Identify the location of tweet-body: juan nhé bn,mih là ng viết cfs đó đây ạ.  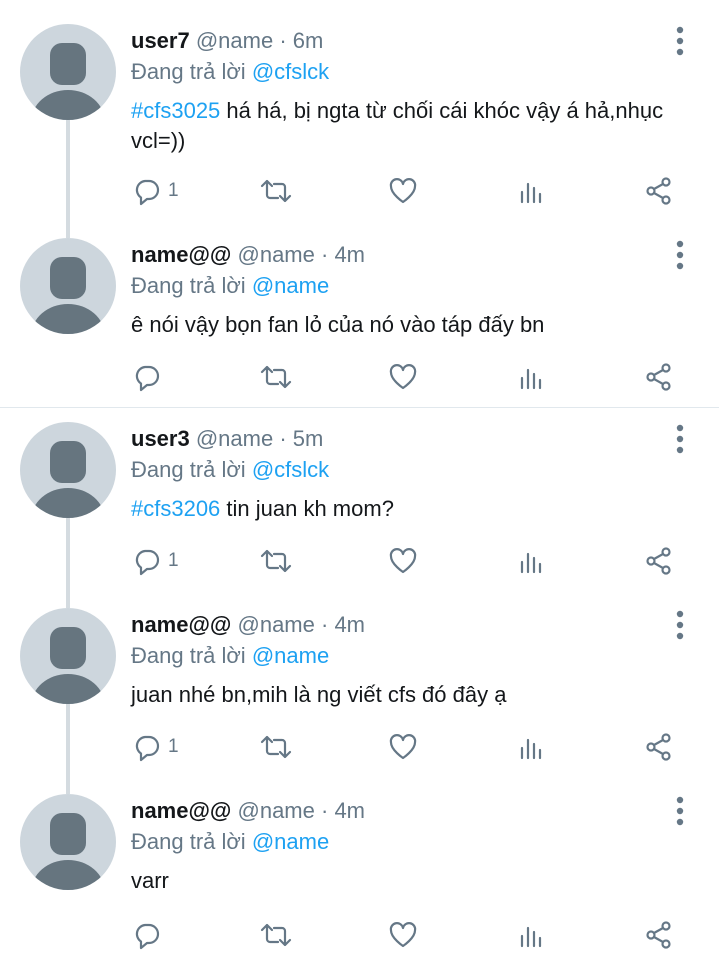
(319, 694).